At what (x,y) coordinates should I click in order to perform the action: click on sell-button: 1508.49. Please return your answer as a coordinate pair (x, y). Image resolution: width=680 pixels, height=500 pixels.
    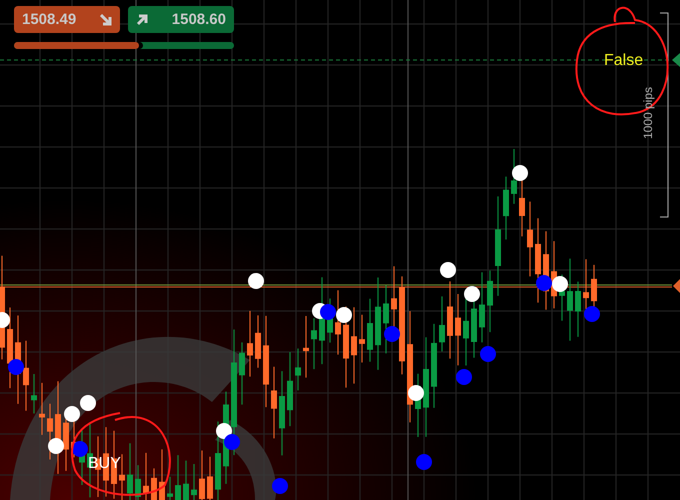
    Looking at the image, I should click on (67, 19).